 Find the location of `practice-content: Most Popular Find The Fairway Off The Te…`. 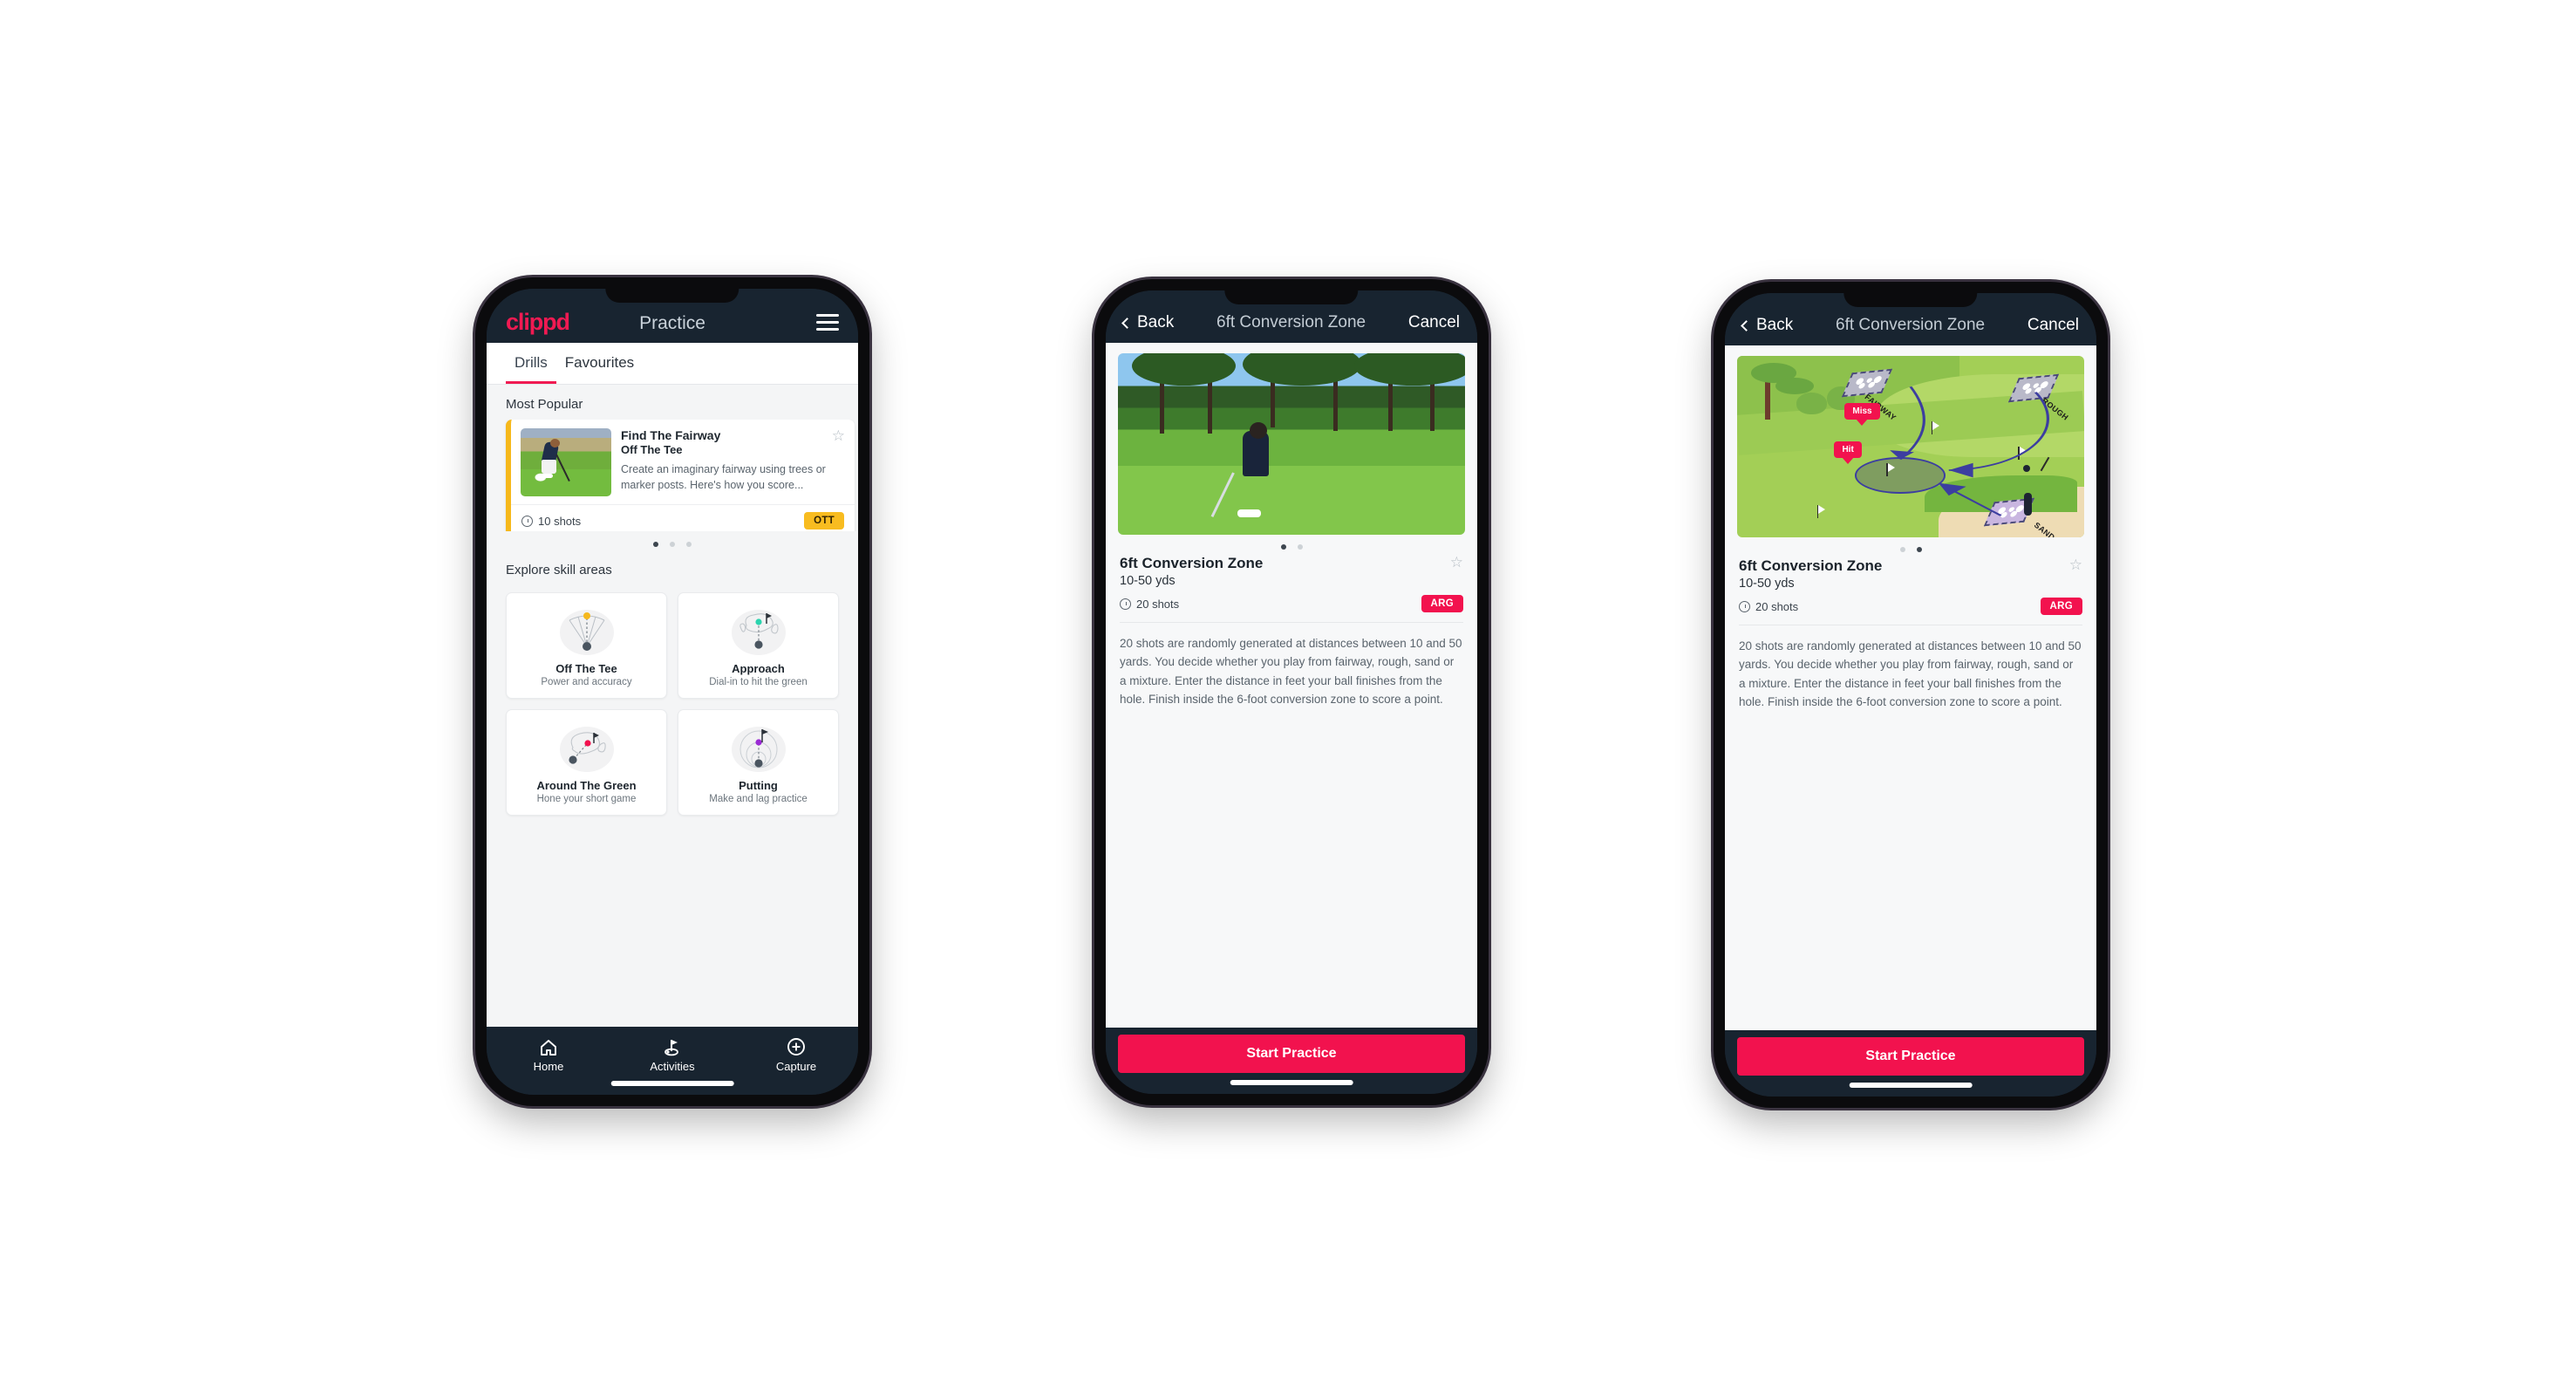

practice-content: Most Popular Find The Fairway Off The Te… is located at coordinates (673, 706).